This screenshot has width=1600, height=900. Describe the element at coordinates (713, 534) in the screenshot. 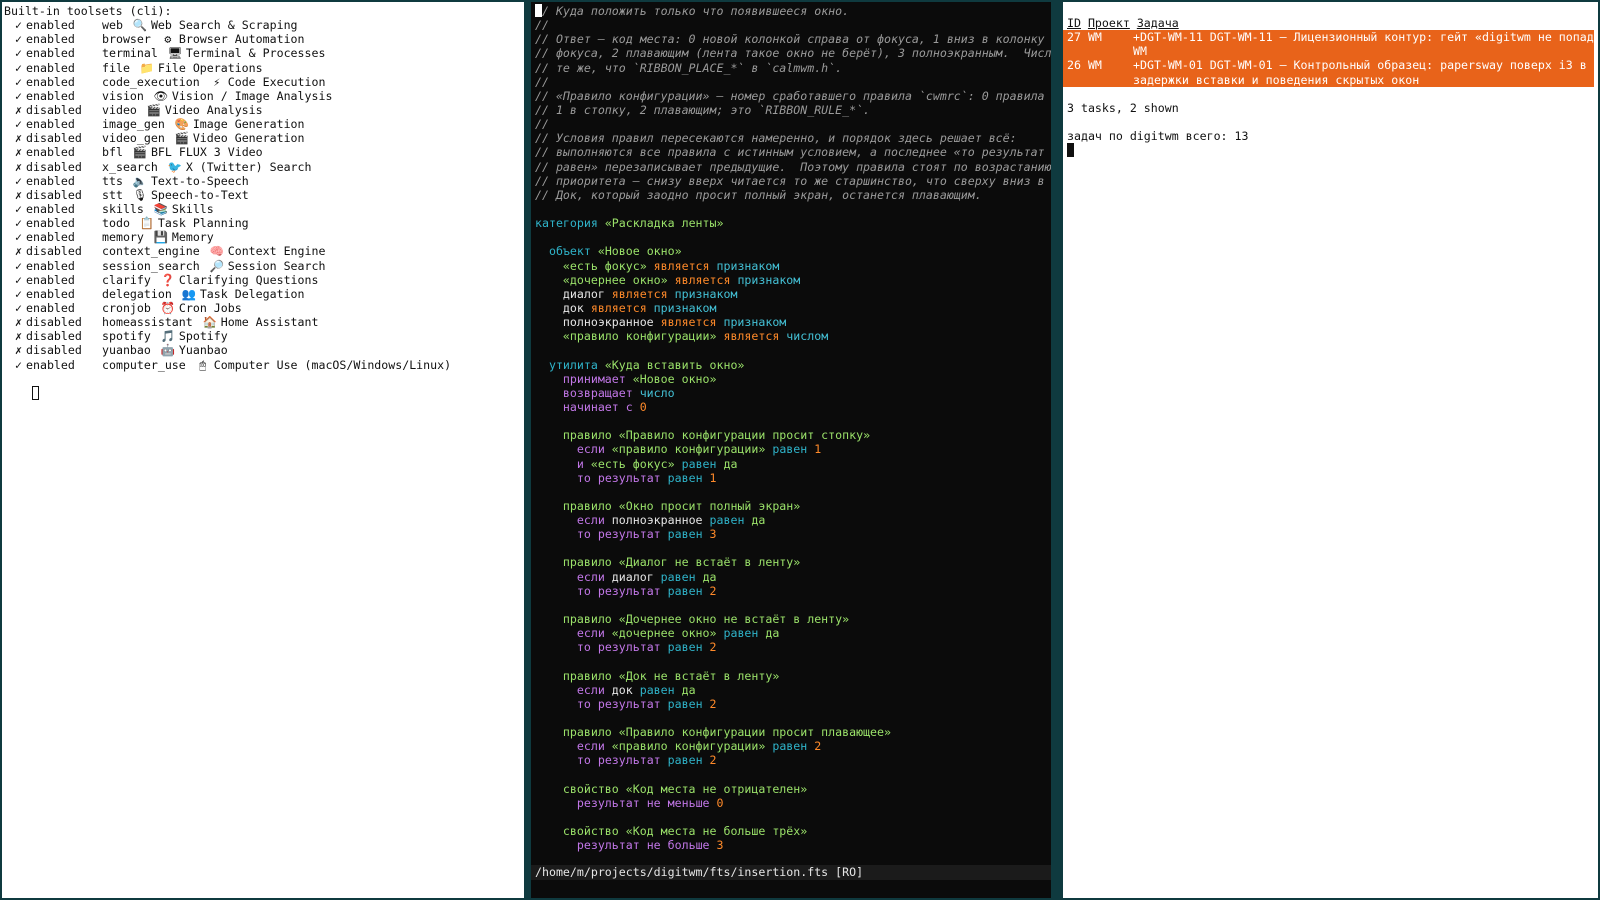

I see `code-token: 3` at that location.